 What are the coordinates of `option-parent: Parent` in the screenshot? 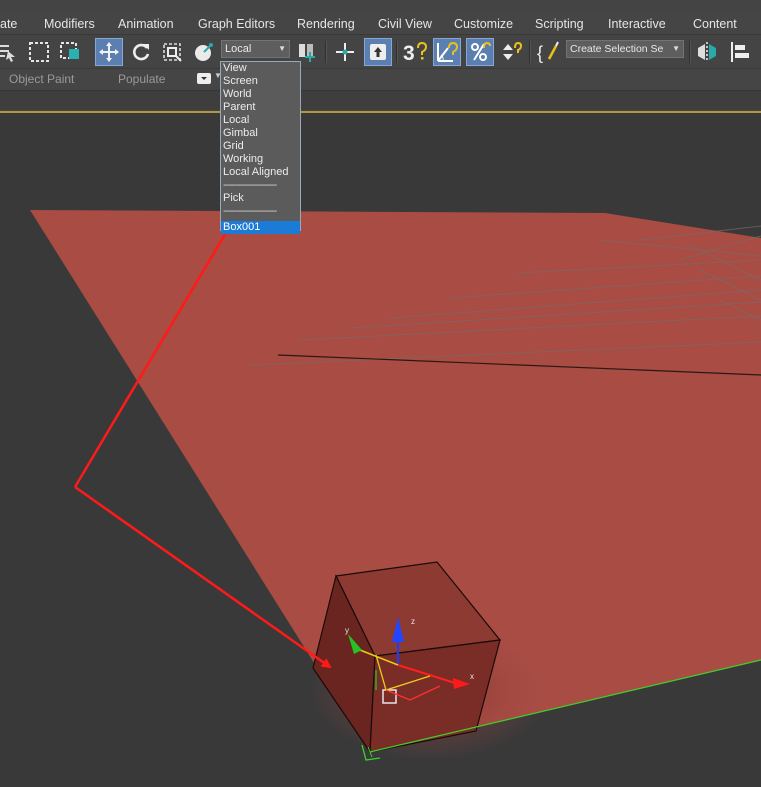 It's located at (260, 107).